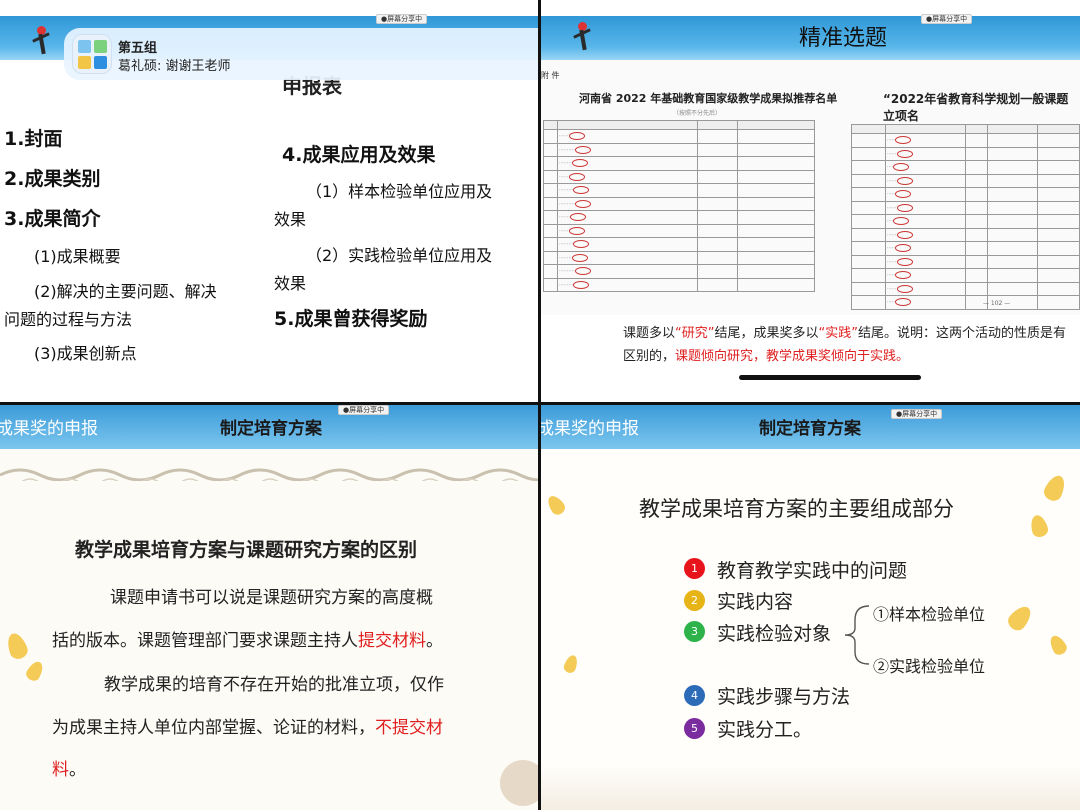 The width and height of the screenshot is (1080, 810). Describe the element at coordinates (796, 509) in the screenshot. I see `slide-heading: 教学成果培育方案的主要组成部分` at that location.